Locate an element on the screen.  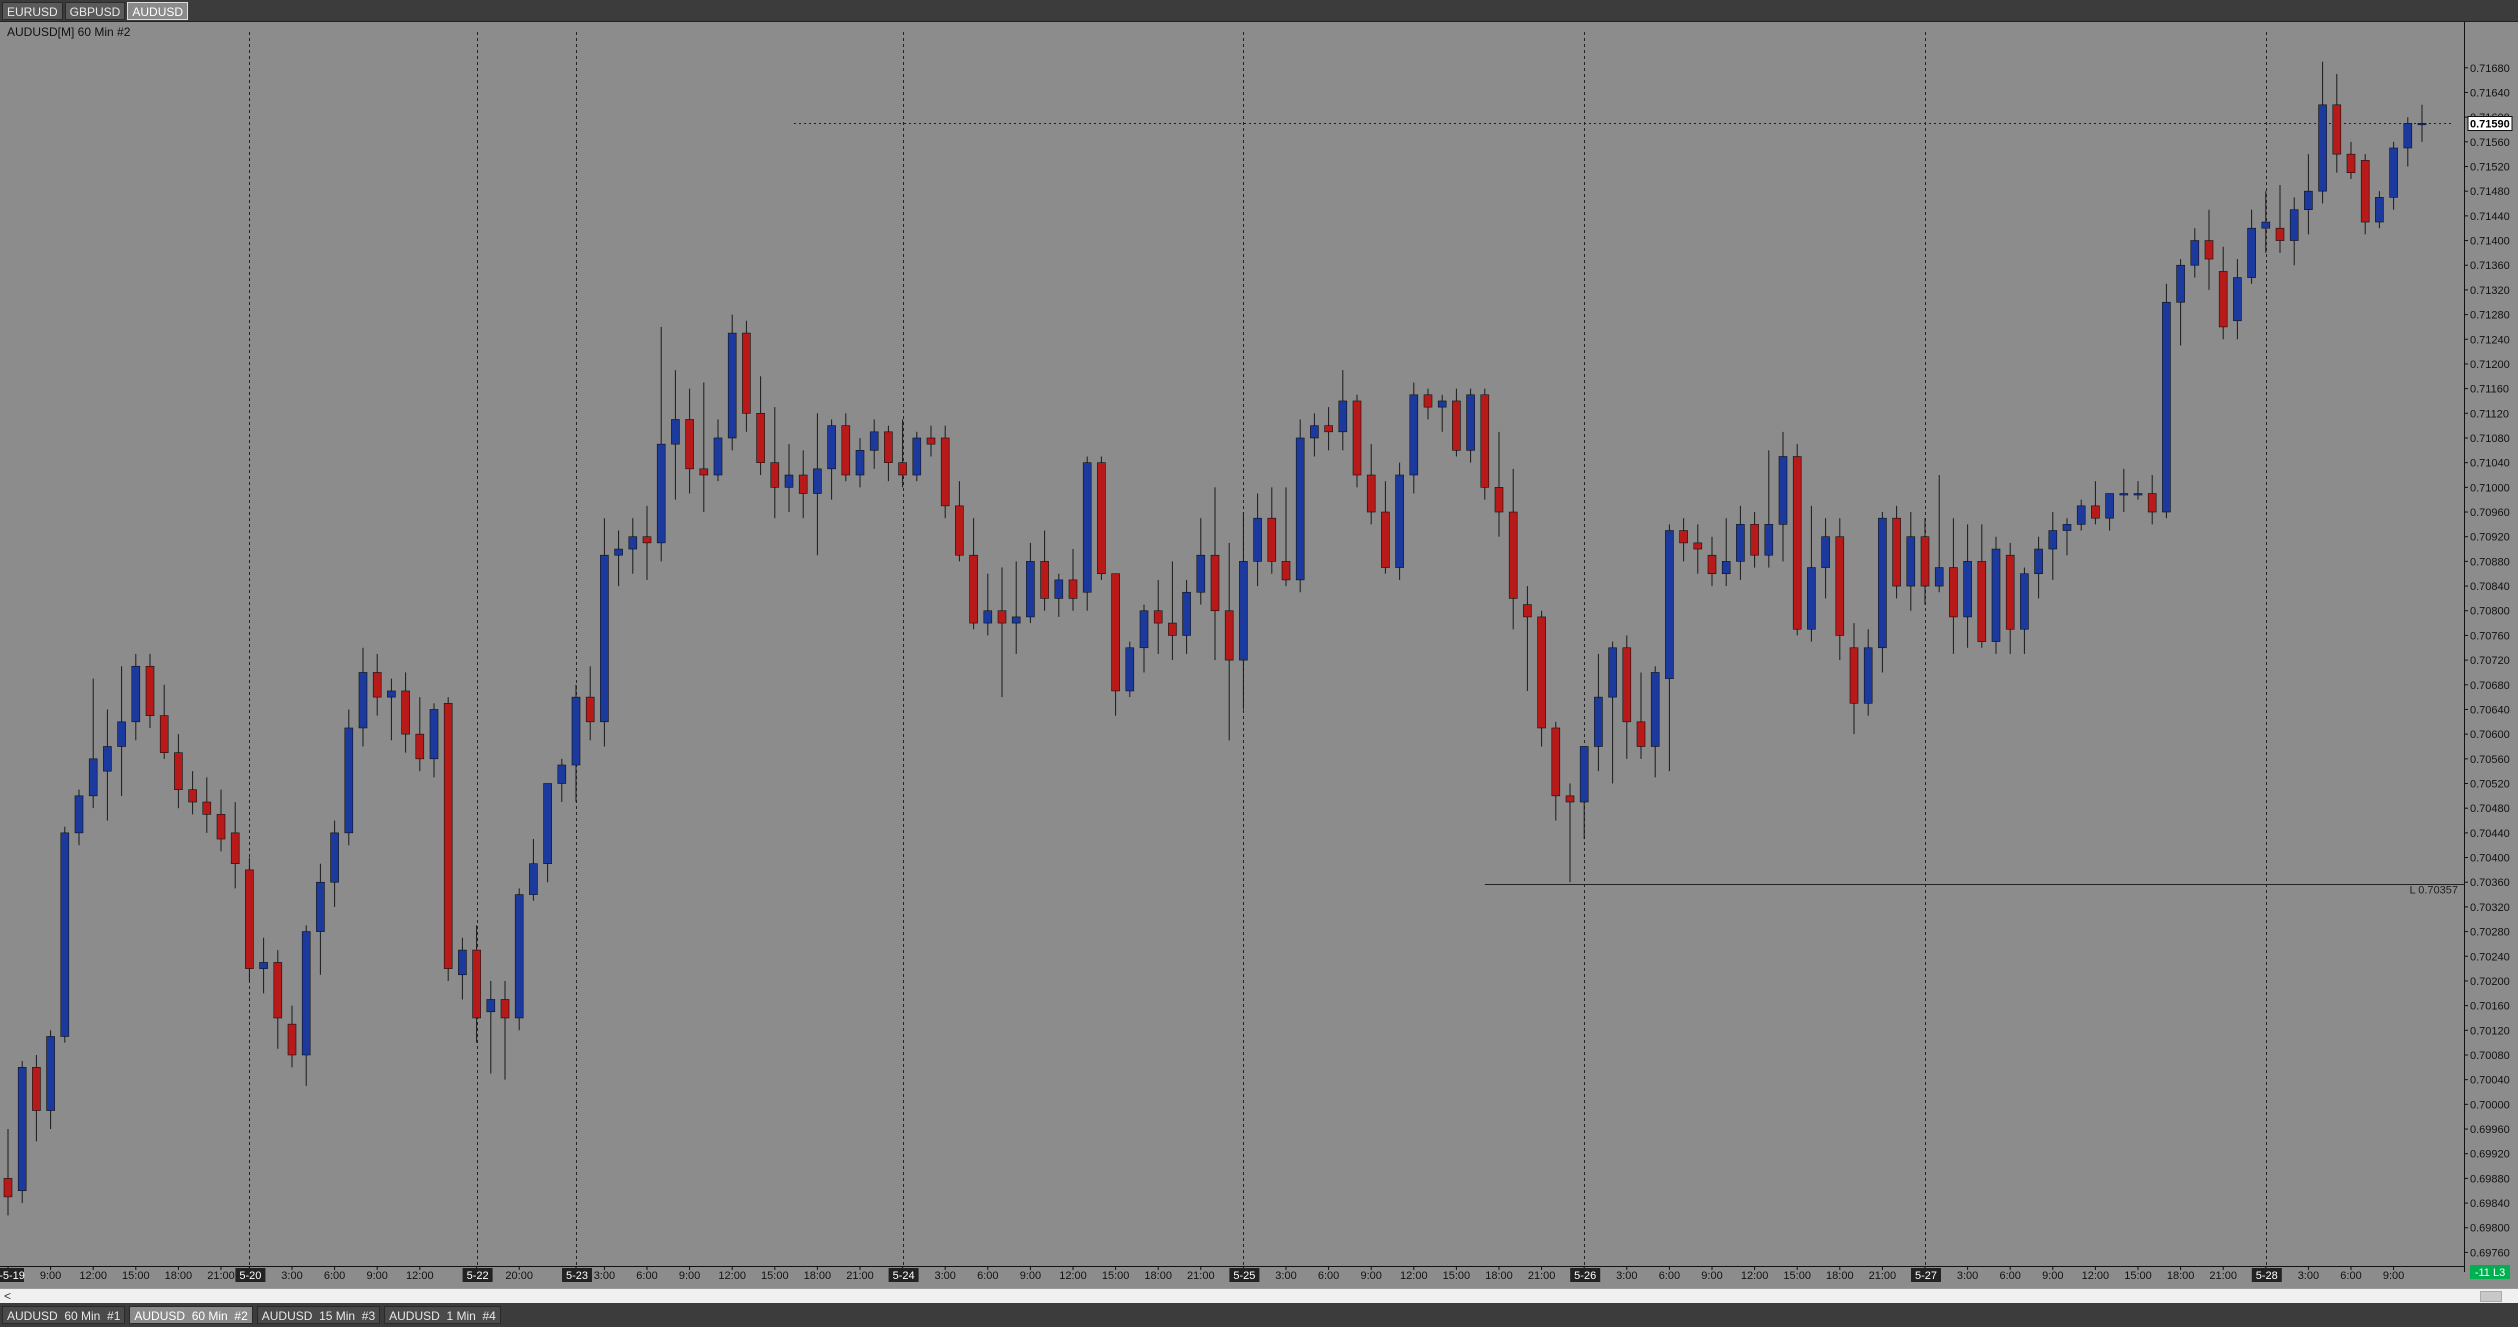
price-tick-label: 0.70840 is located at coordinates (2490, 587).